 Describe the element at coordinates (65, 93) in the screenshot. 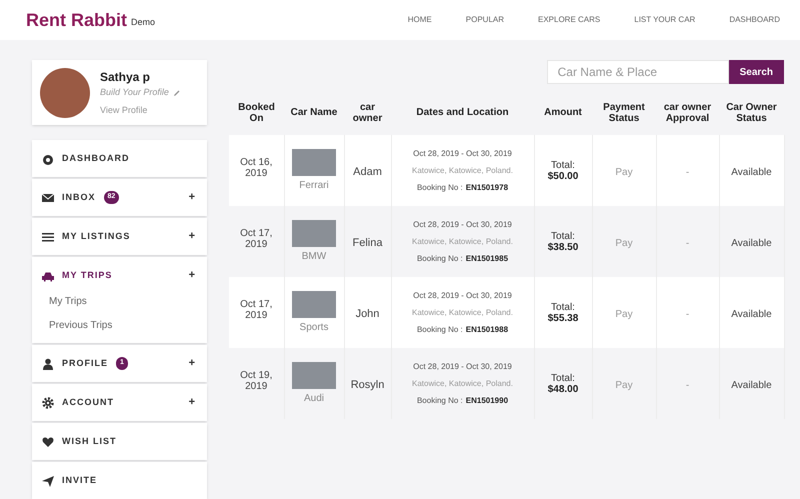

I see `avatar` at that location.